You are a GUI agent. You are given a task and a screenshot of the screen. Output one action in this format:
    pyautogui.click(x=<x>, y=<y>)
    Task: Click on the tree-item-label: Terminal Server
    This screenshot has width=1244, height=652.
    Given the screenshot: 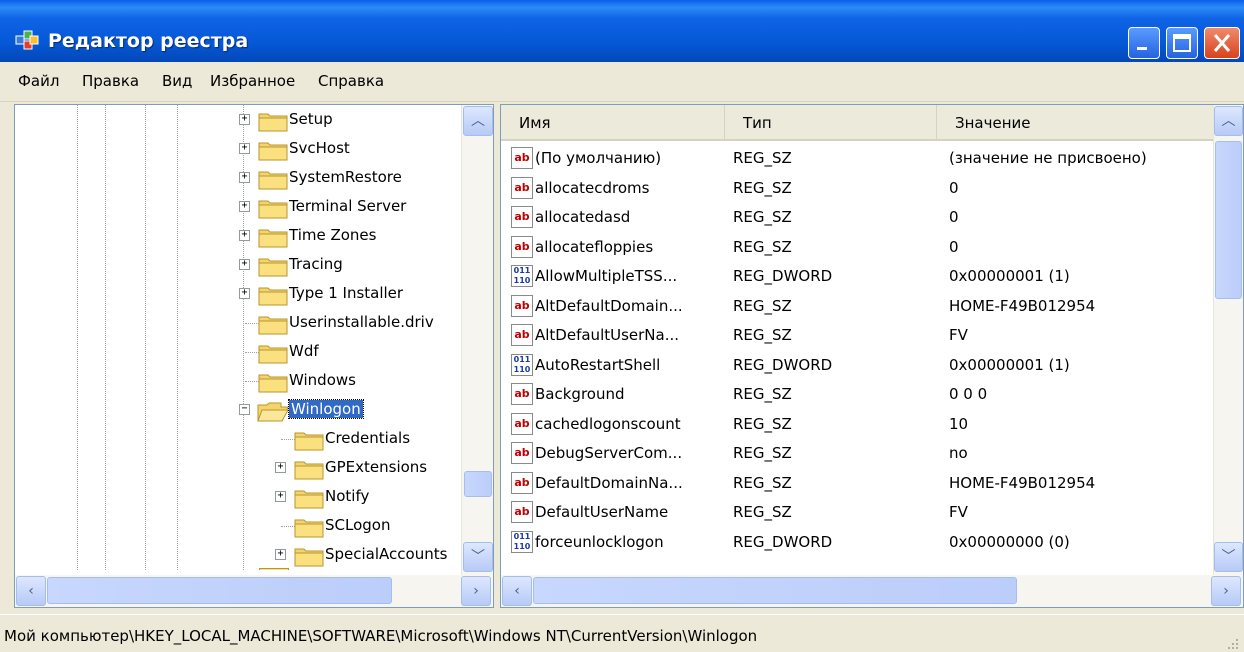 What is the action you would take?
    pyautogui.click(x=347, y=206)
    